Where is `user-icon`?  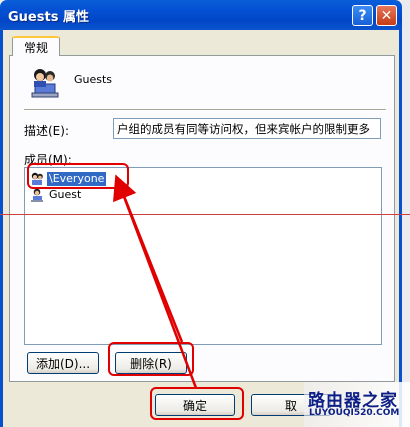
user-icon is located at coordinates (37, 195).